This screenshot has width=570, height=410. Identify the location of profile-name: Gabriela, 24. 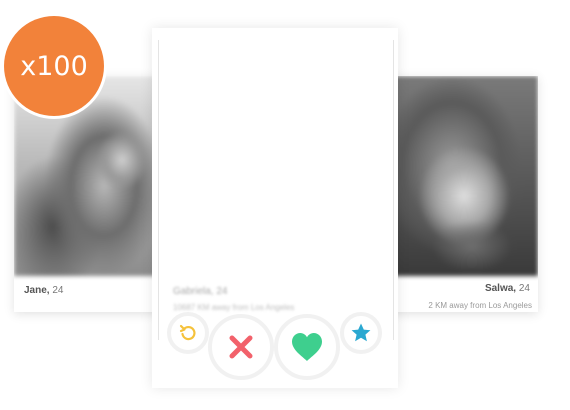
(200, 291).